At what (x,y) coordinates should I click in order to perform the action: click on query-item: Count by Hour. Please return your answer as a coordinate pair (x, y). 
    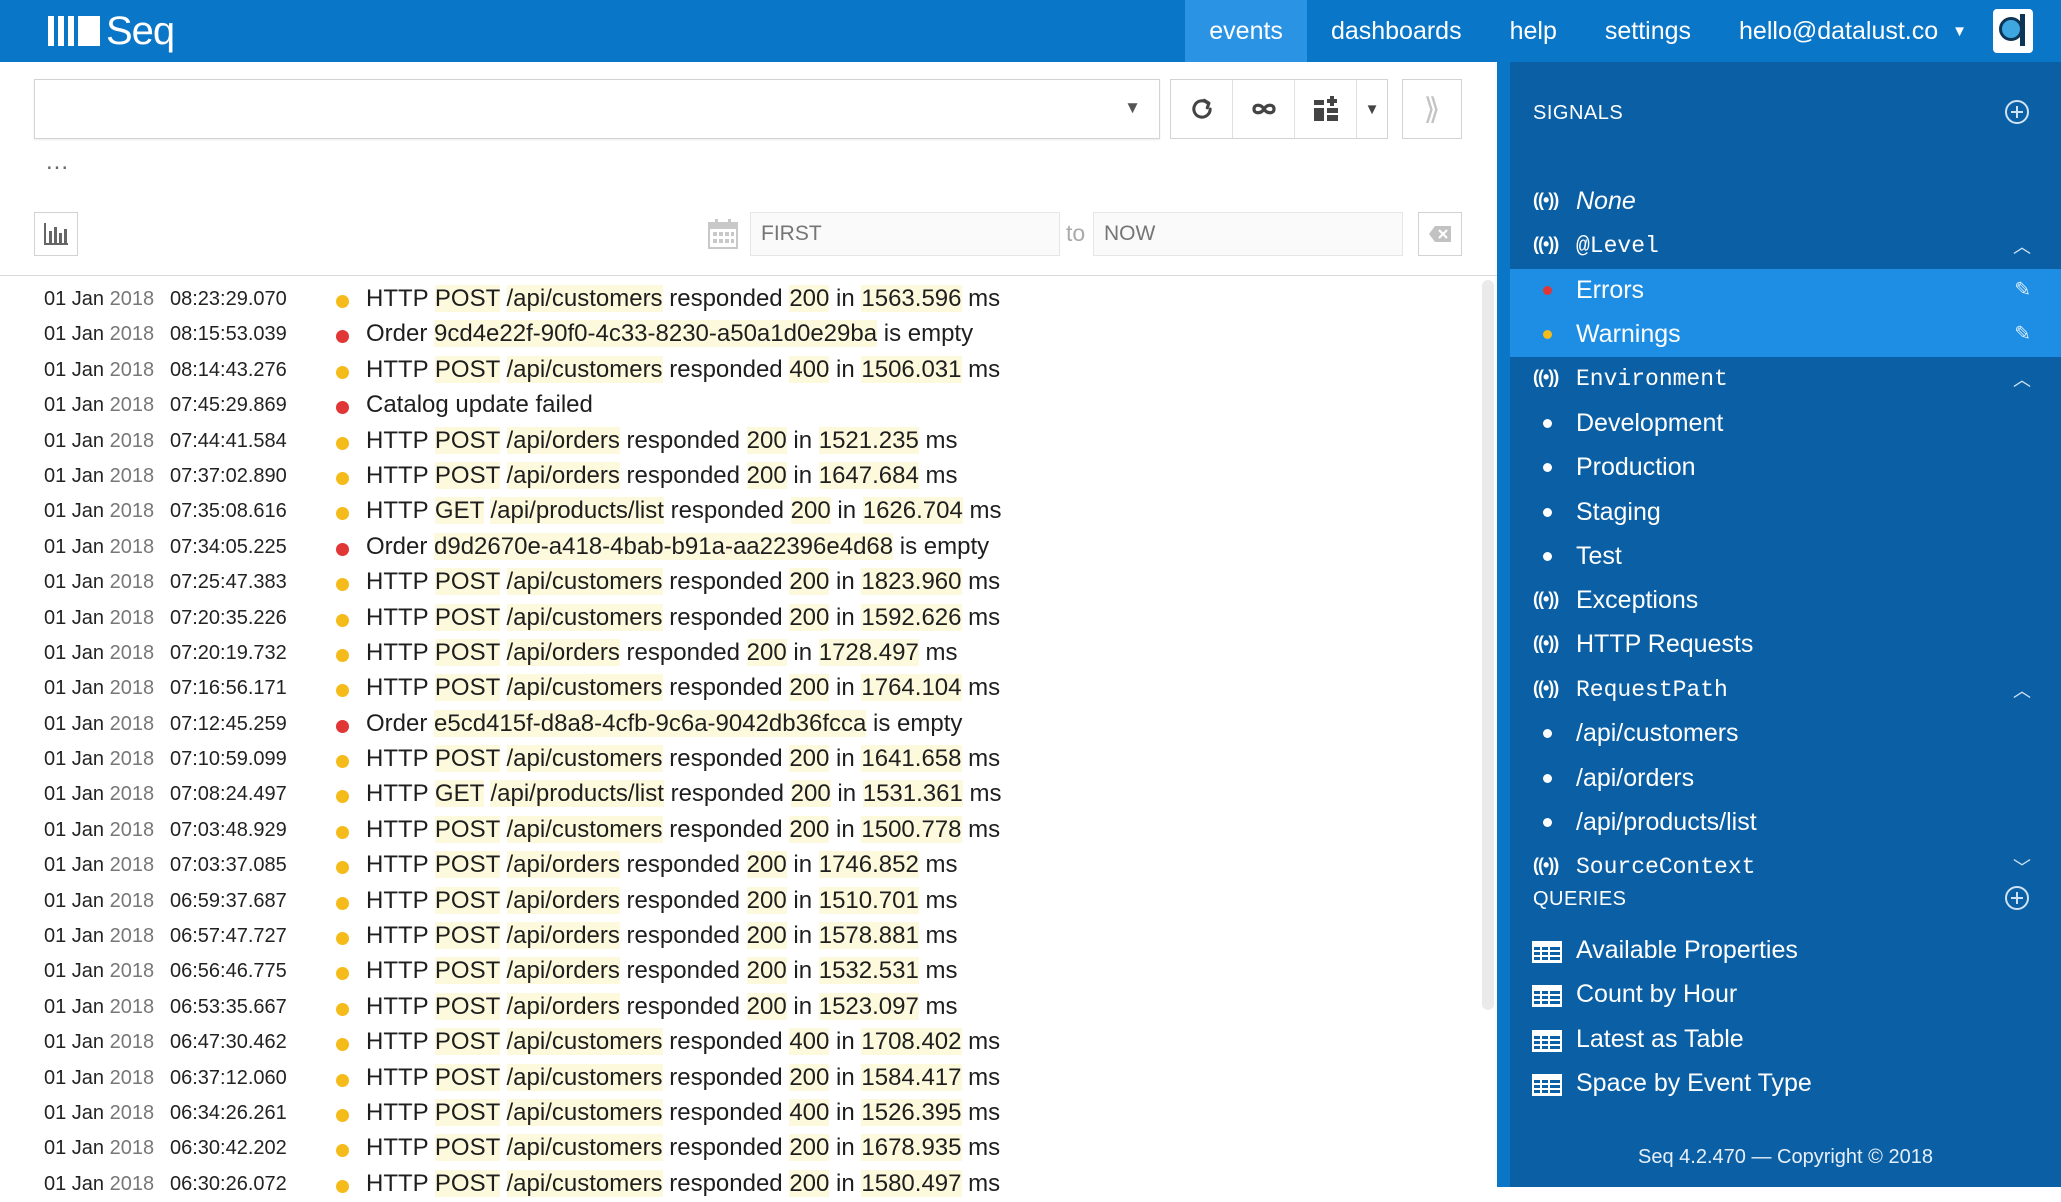
    Looking at the image, I should click on (1785, 995).